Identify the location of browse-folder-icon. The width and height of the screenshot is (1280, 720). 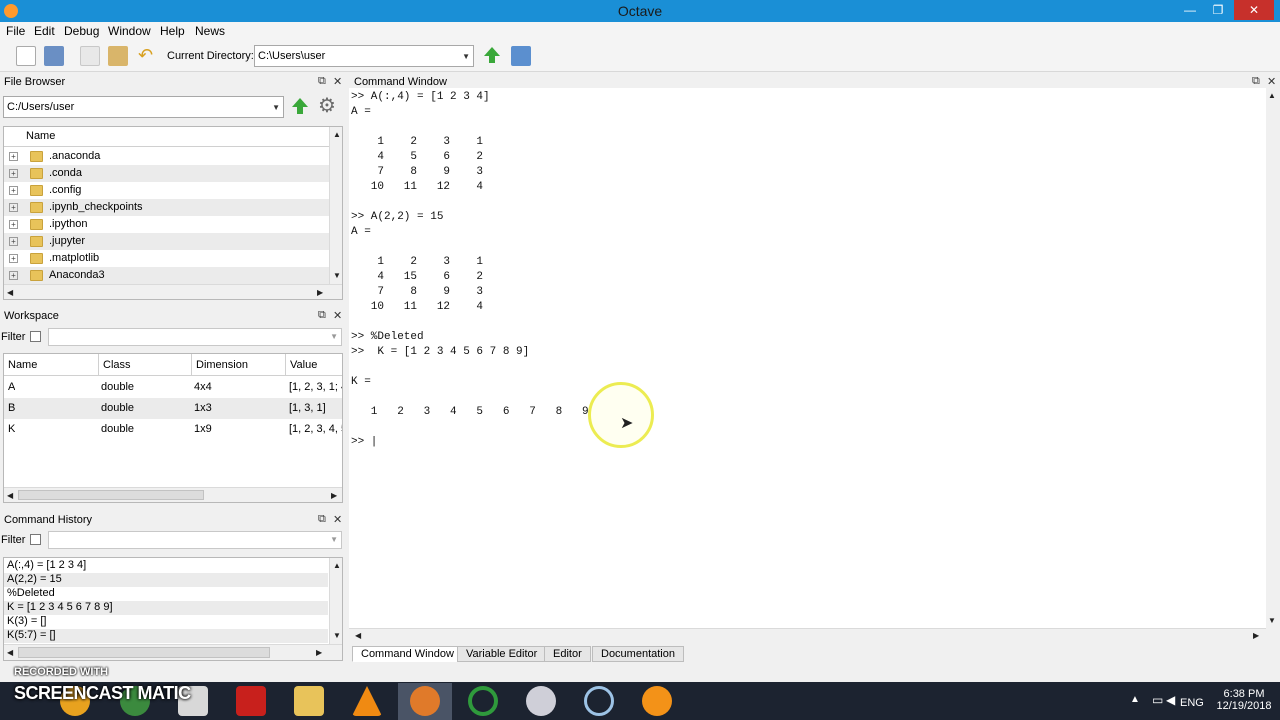
(521, 56).